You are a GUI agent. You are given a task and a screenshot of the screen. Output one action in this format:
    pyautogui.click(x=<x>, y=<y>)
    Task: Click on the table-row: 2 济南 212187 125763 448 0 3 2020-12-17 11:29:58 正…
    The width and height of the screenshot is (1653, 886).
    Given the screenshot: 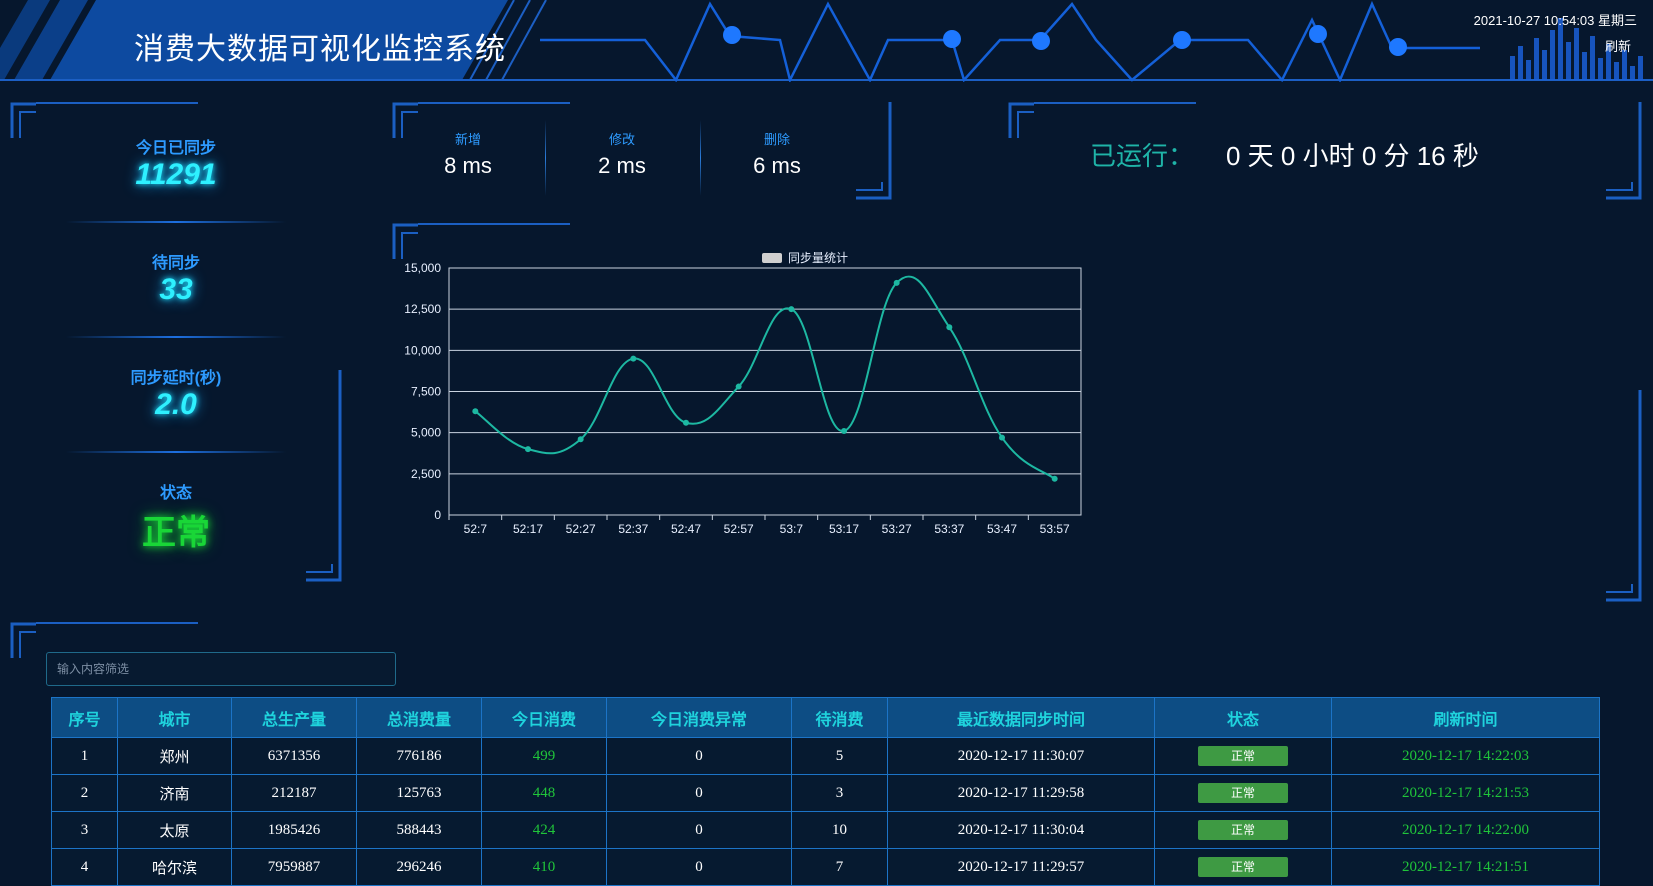 What is the action you would take?
    pyautogui.click(x=825, y=793)
    